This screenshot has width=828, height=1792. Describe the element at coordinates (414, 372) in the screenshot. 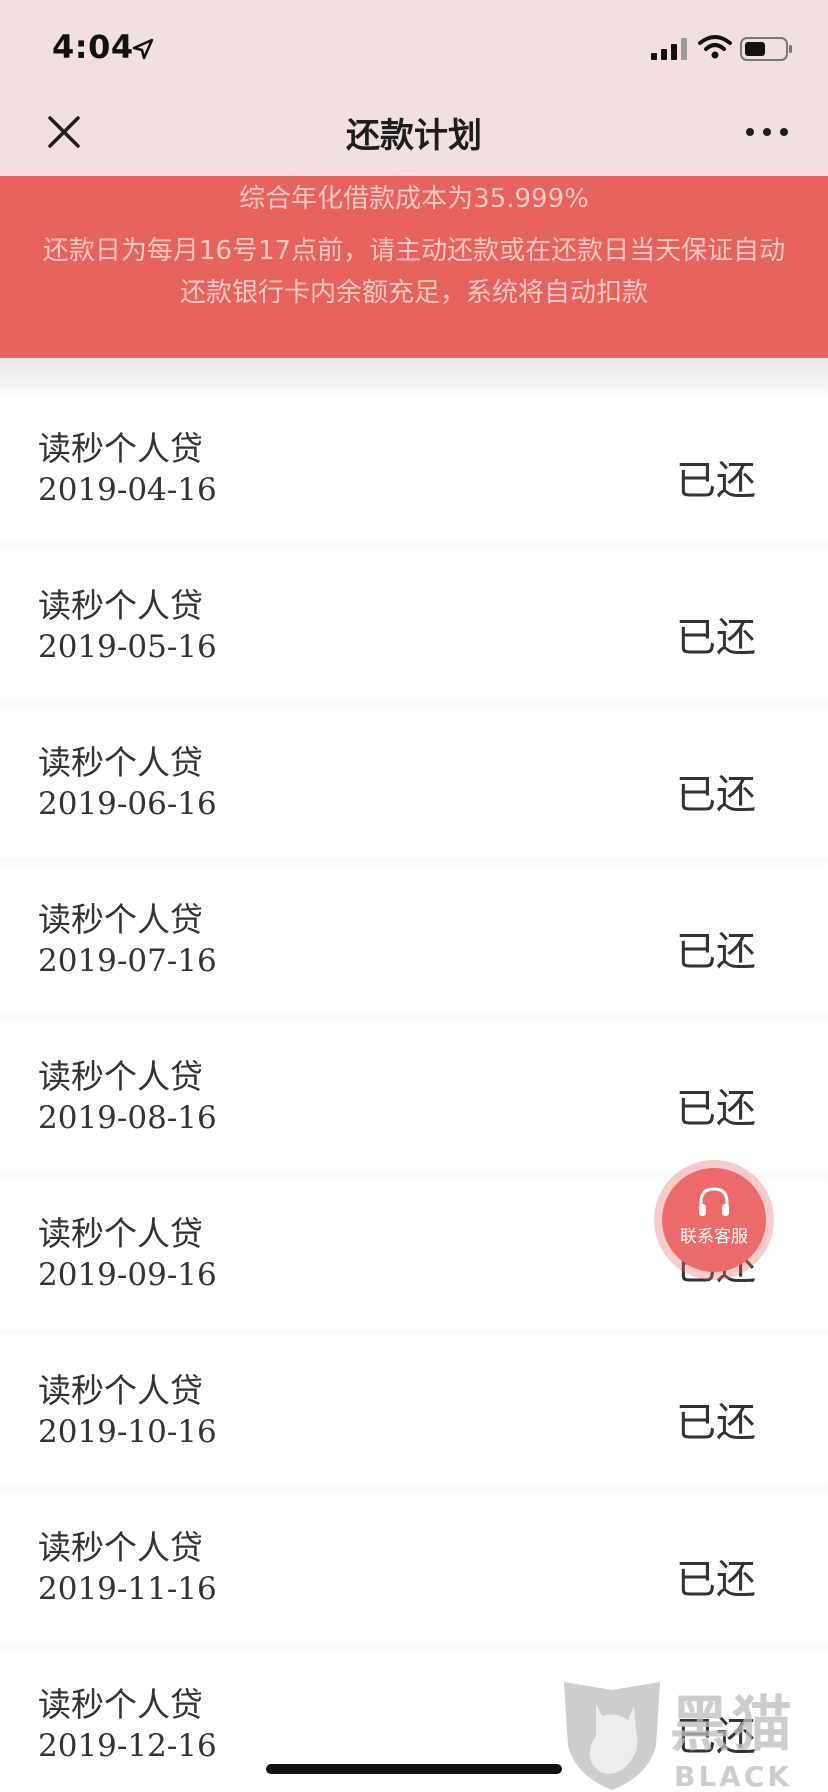

I see `banner-shadow` at that location.